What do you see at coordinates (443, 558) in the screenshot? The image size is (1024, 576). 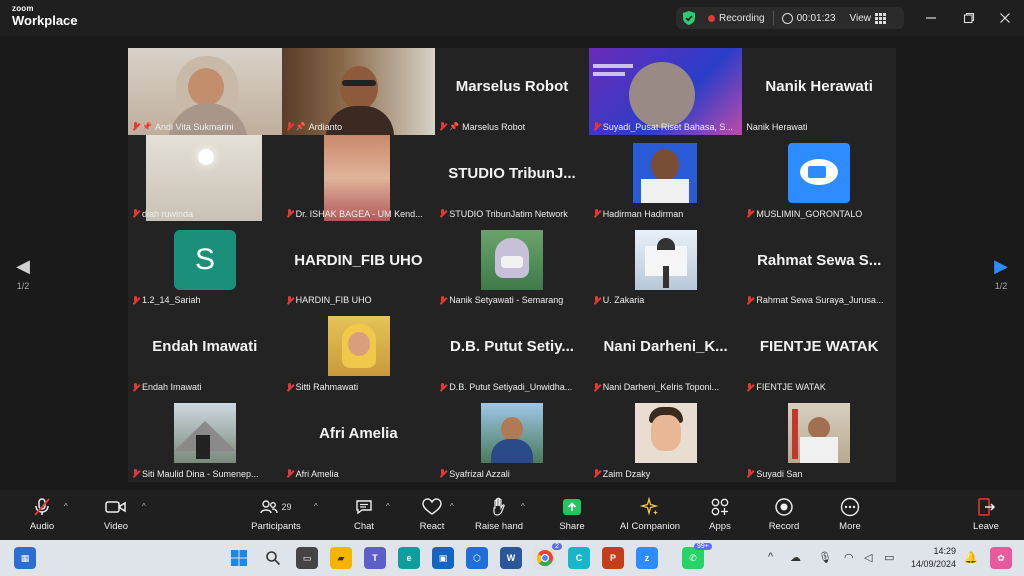 I see `store-icon: ▣` at bounding box center [443, 558].